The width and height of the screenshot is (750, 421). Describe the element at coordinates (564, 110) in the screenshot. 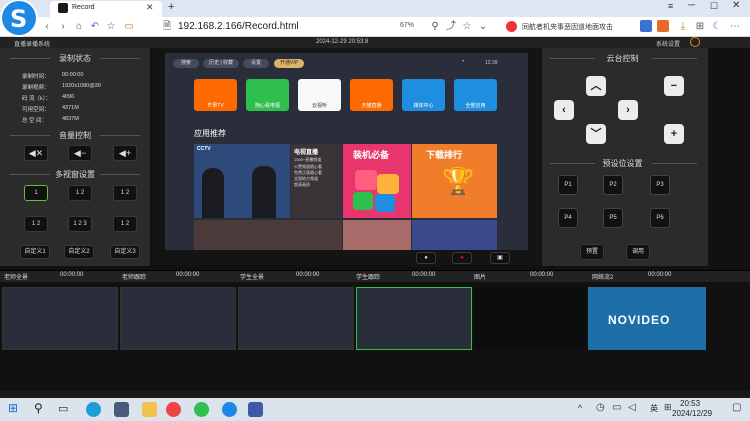

I see `ptz-left-button: ‹` at that location.